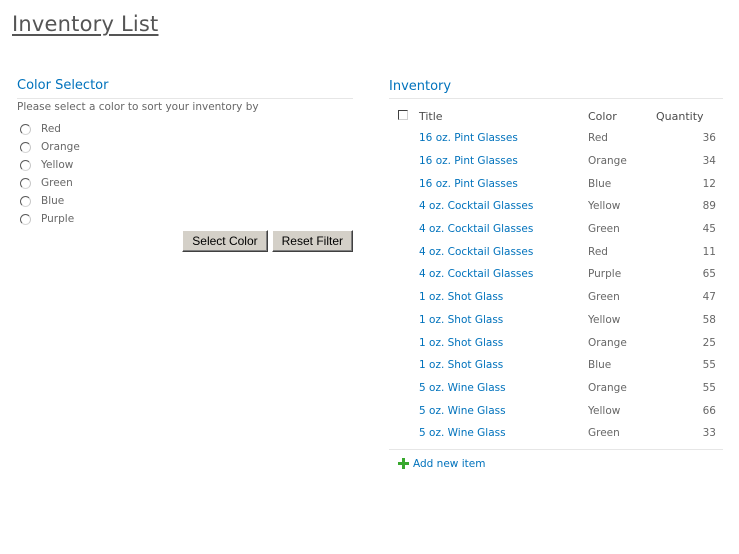 The width and height of the screenshot is (739, 554). I want to click on radio-option-green: Green, so click(185, 183).